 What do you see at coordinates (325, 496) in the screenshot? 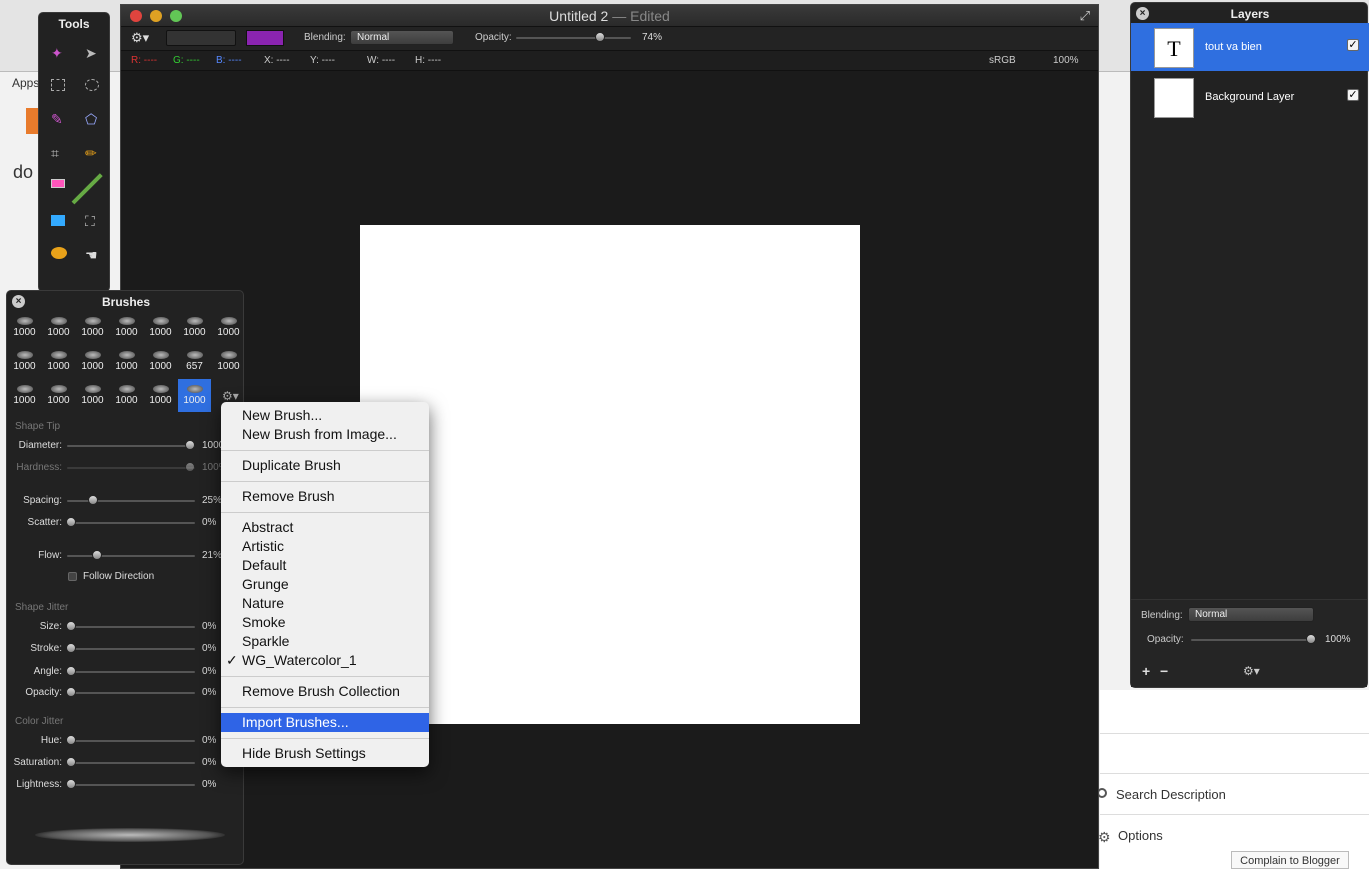
I see `menu-remove-brush: Remove Brush` at bounding box center [325, 496].